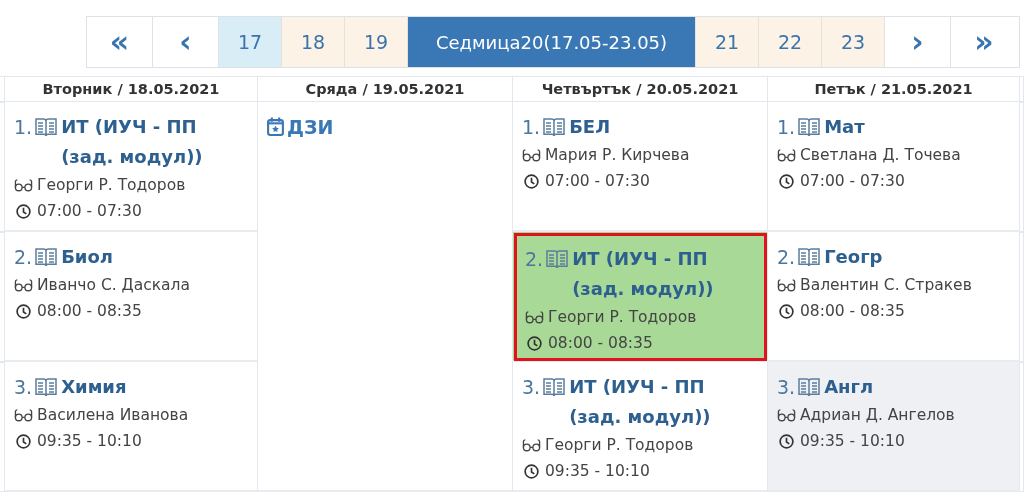 This screenshot has height=494, width=1024. What do you see at coordinates (894, 427) in the screenshot?
I see `lesson-card: 3. Англ Адриан Д. Ангелов 09:35 - 10:10` at bounding box center [894, 427].